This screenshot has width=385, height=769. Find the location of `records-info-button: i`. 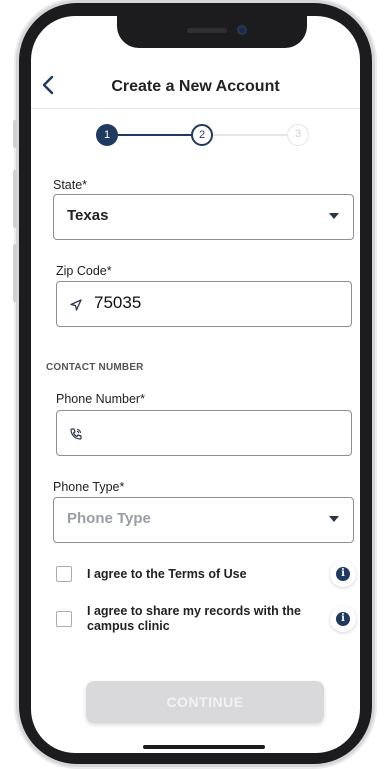

records-info-button: i is located at coordinates (343, 619).